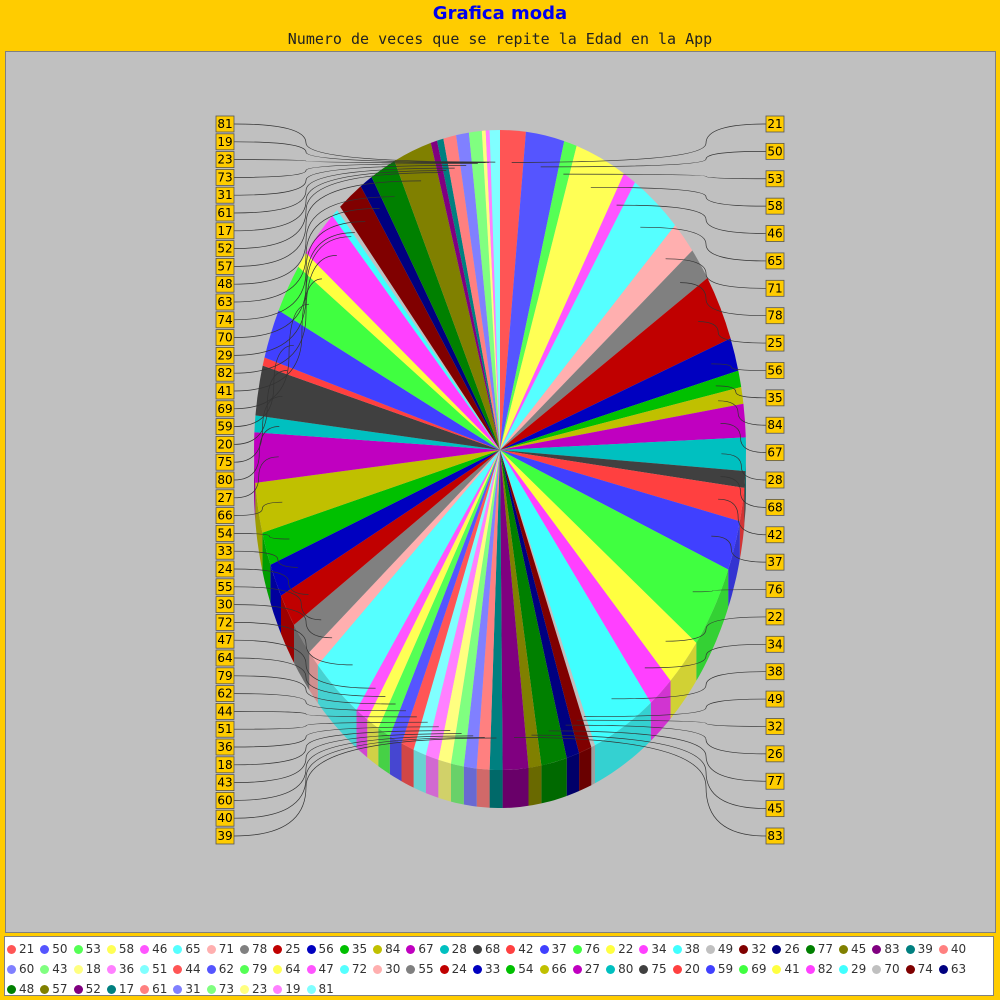  I want to click on legend-item-29: 29, so click(852, 969).